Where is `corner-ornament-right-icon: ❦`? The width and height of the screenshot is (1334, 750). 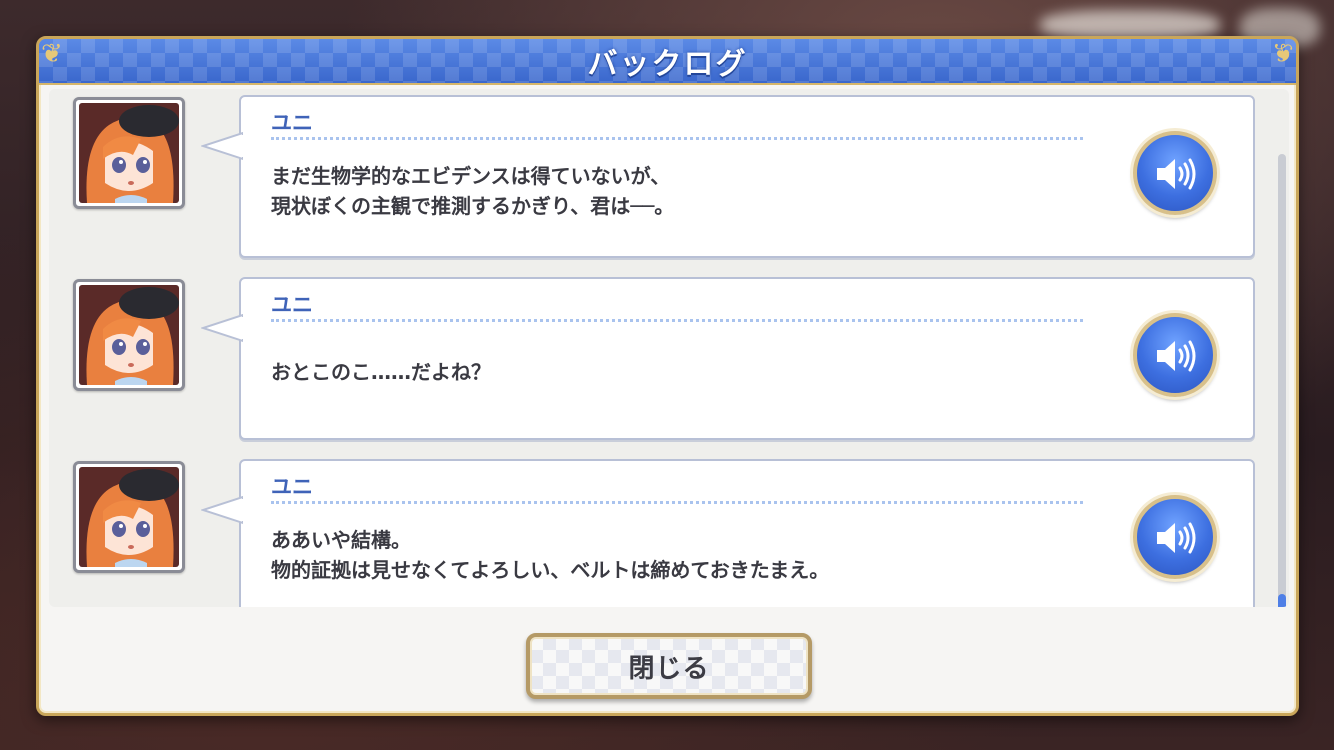
corner-ornament-right-icon: ❦ is located at coordinates (1283, 54).